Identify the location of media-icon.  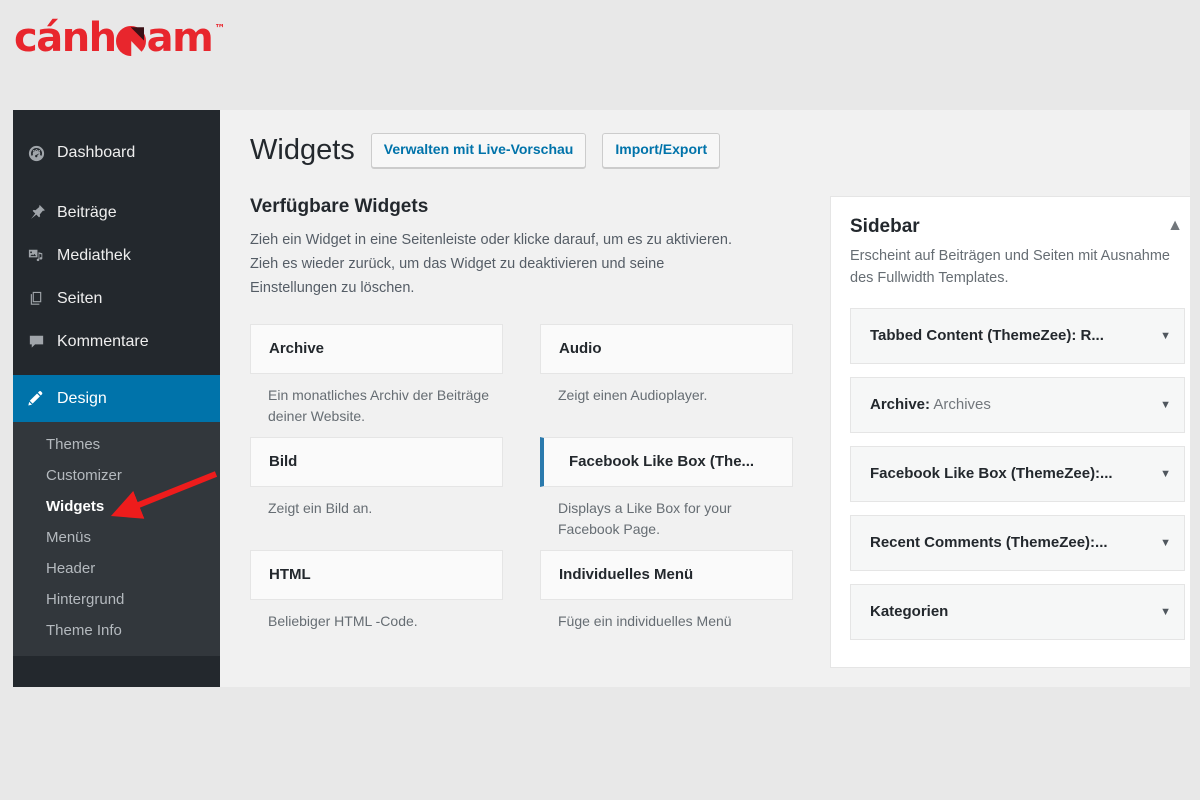
(42, 255).